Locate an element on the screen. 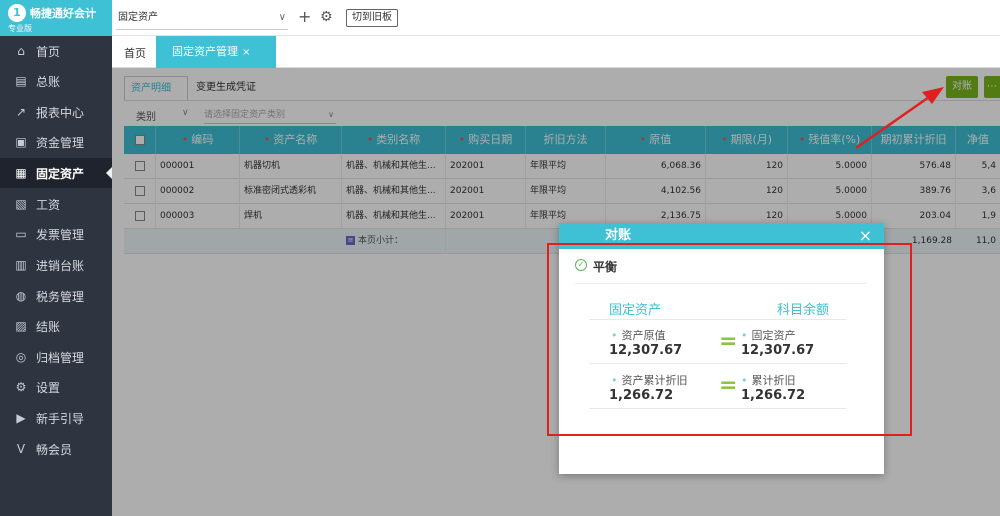 Image resolution: width=1000 pixels, height=516 pixels. sidebar-item-archive: ◎ 归档管理 is located at coordinates (56, 357).